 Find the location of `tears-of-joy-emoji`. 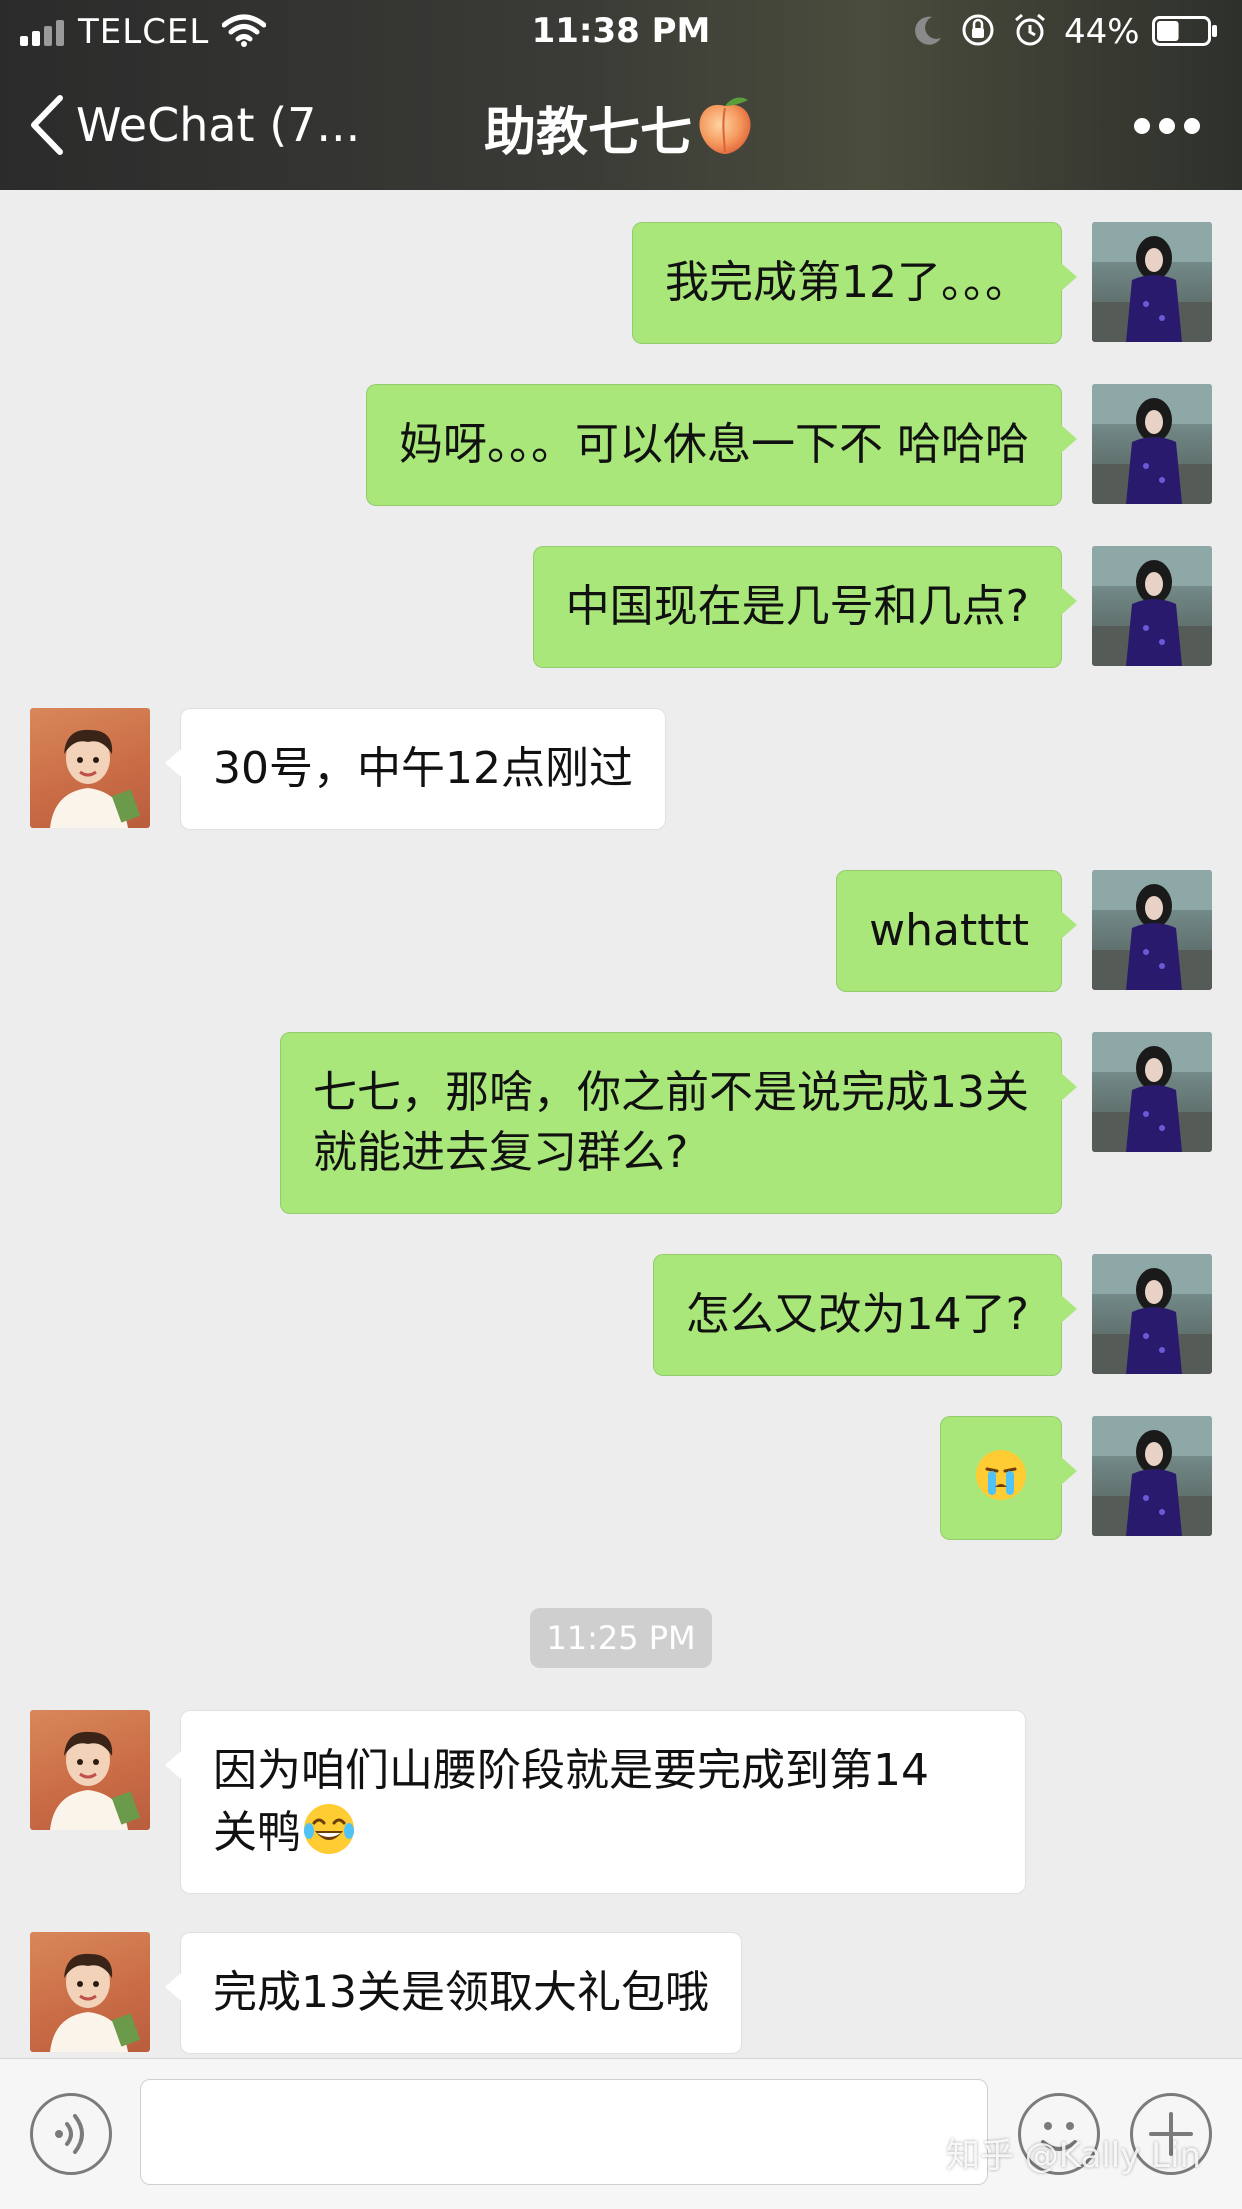

tears-of-joy-emoji is located at coordinates (329, 1829).